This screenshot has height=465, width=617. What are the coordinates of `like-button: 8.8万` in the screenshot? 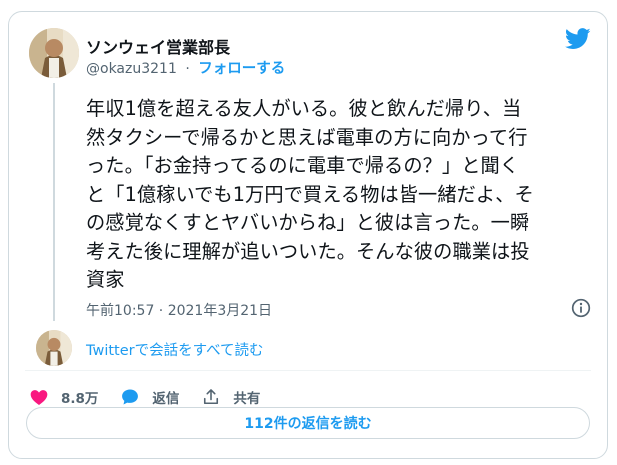 It's located at (63, 397).